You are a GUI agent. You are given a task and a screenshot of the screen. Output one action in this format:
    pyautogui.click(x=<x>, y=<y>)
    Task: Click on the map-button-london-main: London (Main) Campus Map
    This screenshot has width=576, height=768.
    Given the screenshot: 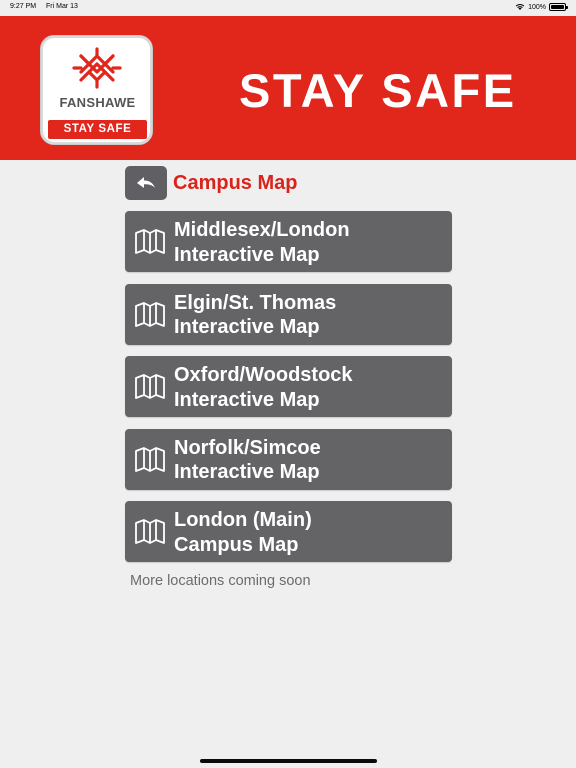 What is the action you would take?
    pyautogui.click(x=288, y=531)
    